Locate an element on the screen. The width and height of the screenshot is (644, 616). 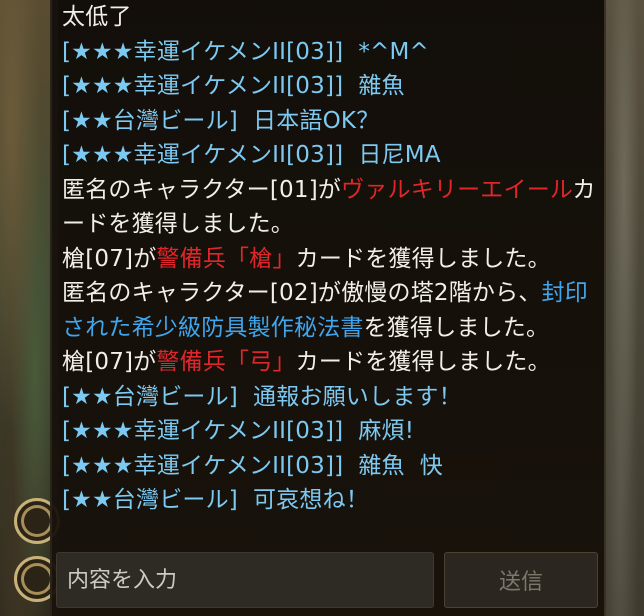
chat-message: [★★★幸運イケメンII[03]] 日尼MA is located at coordinates (332, 155).